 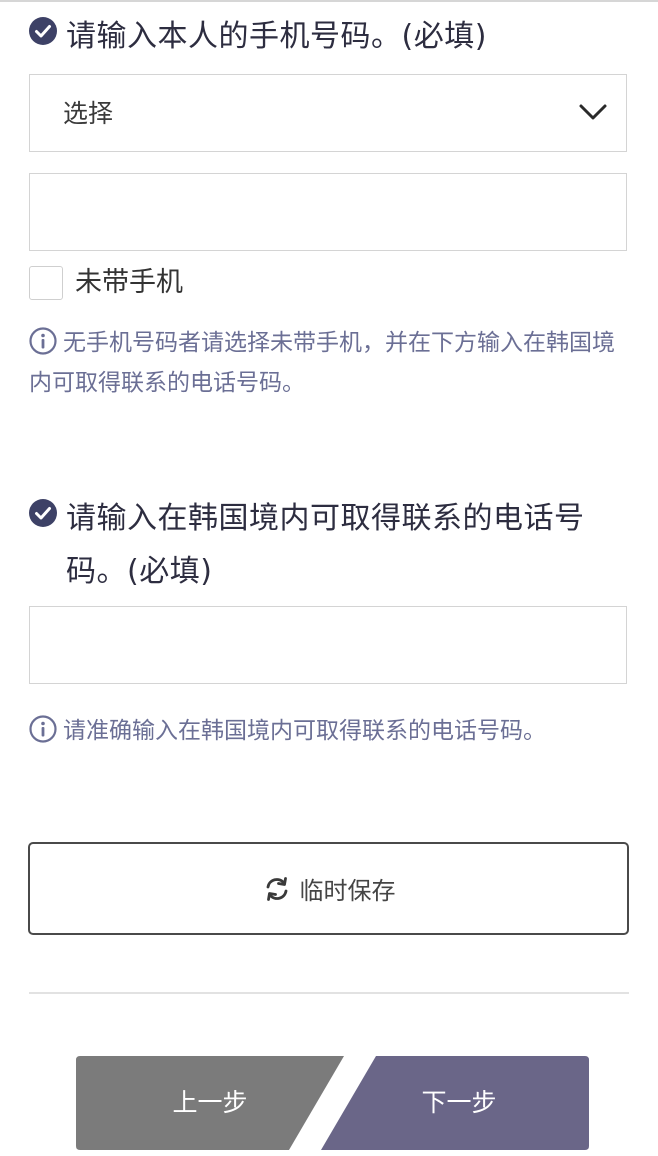 I want to click on korea-contact-info-note: 请准确输入在韩国境内可取得联系的电话号码。, so click(x=331, y=731).